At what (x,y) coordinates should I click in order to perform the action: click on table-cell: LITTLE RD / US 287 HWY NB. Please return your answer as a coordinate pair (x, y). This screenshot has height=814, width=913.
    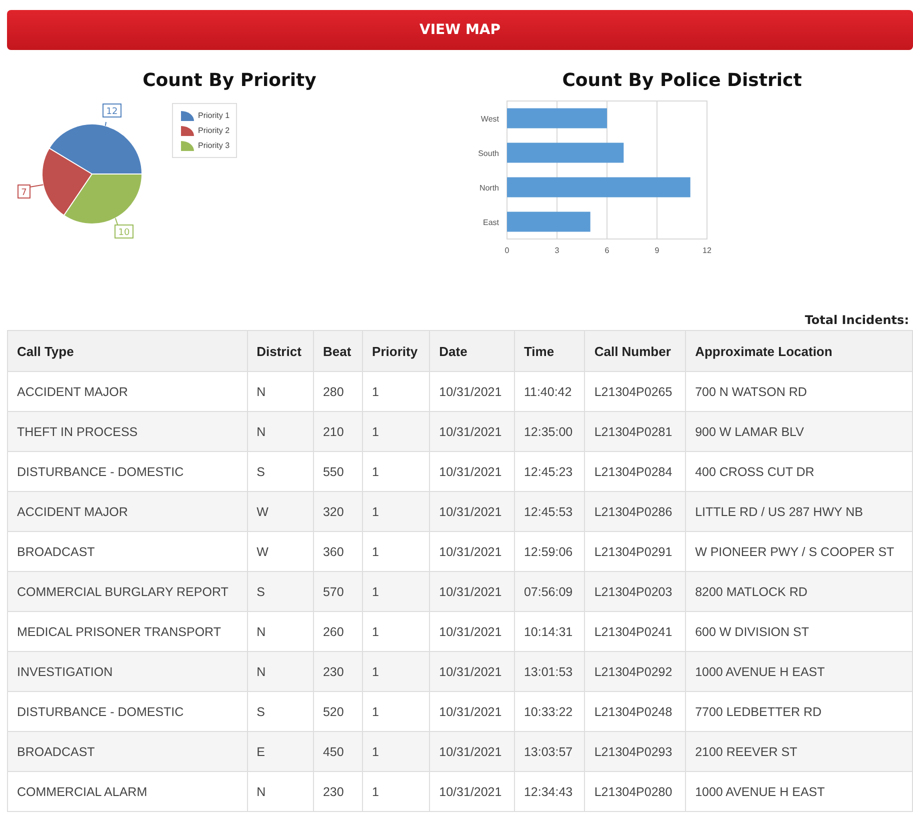
    Looking at the image, I should click on (799, 512).